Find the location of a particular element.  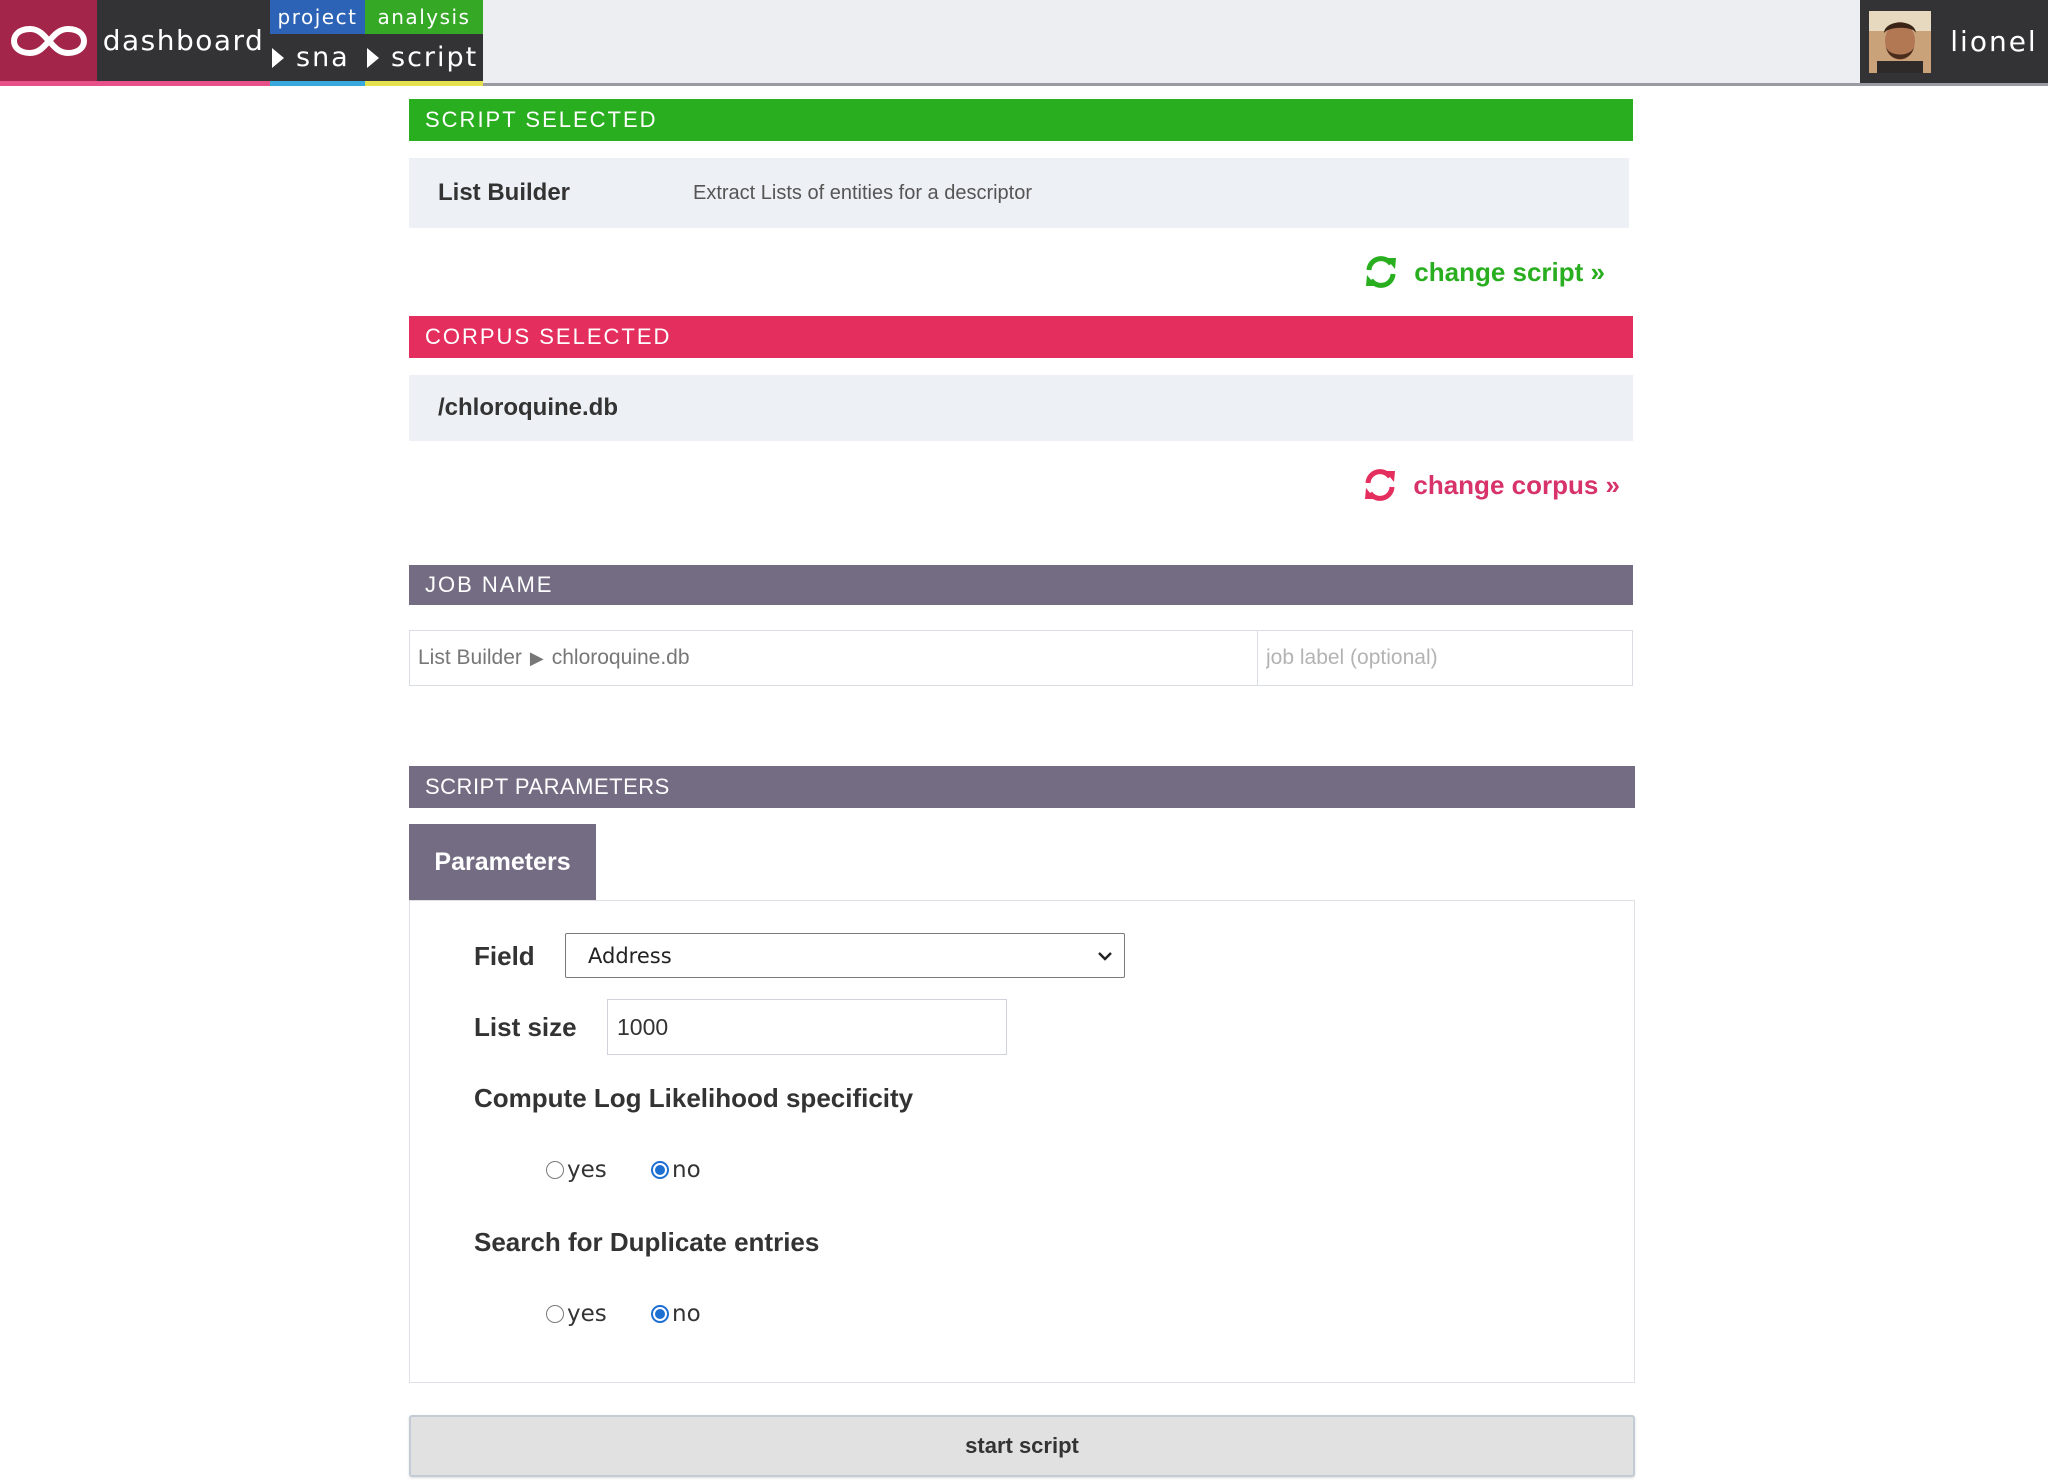

script-name: List Builder is located at coordinates (504, 192).